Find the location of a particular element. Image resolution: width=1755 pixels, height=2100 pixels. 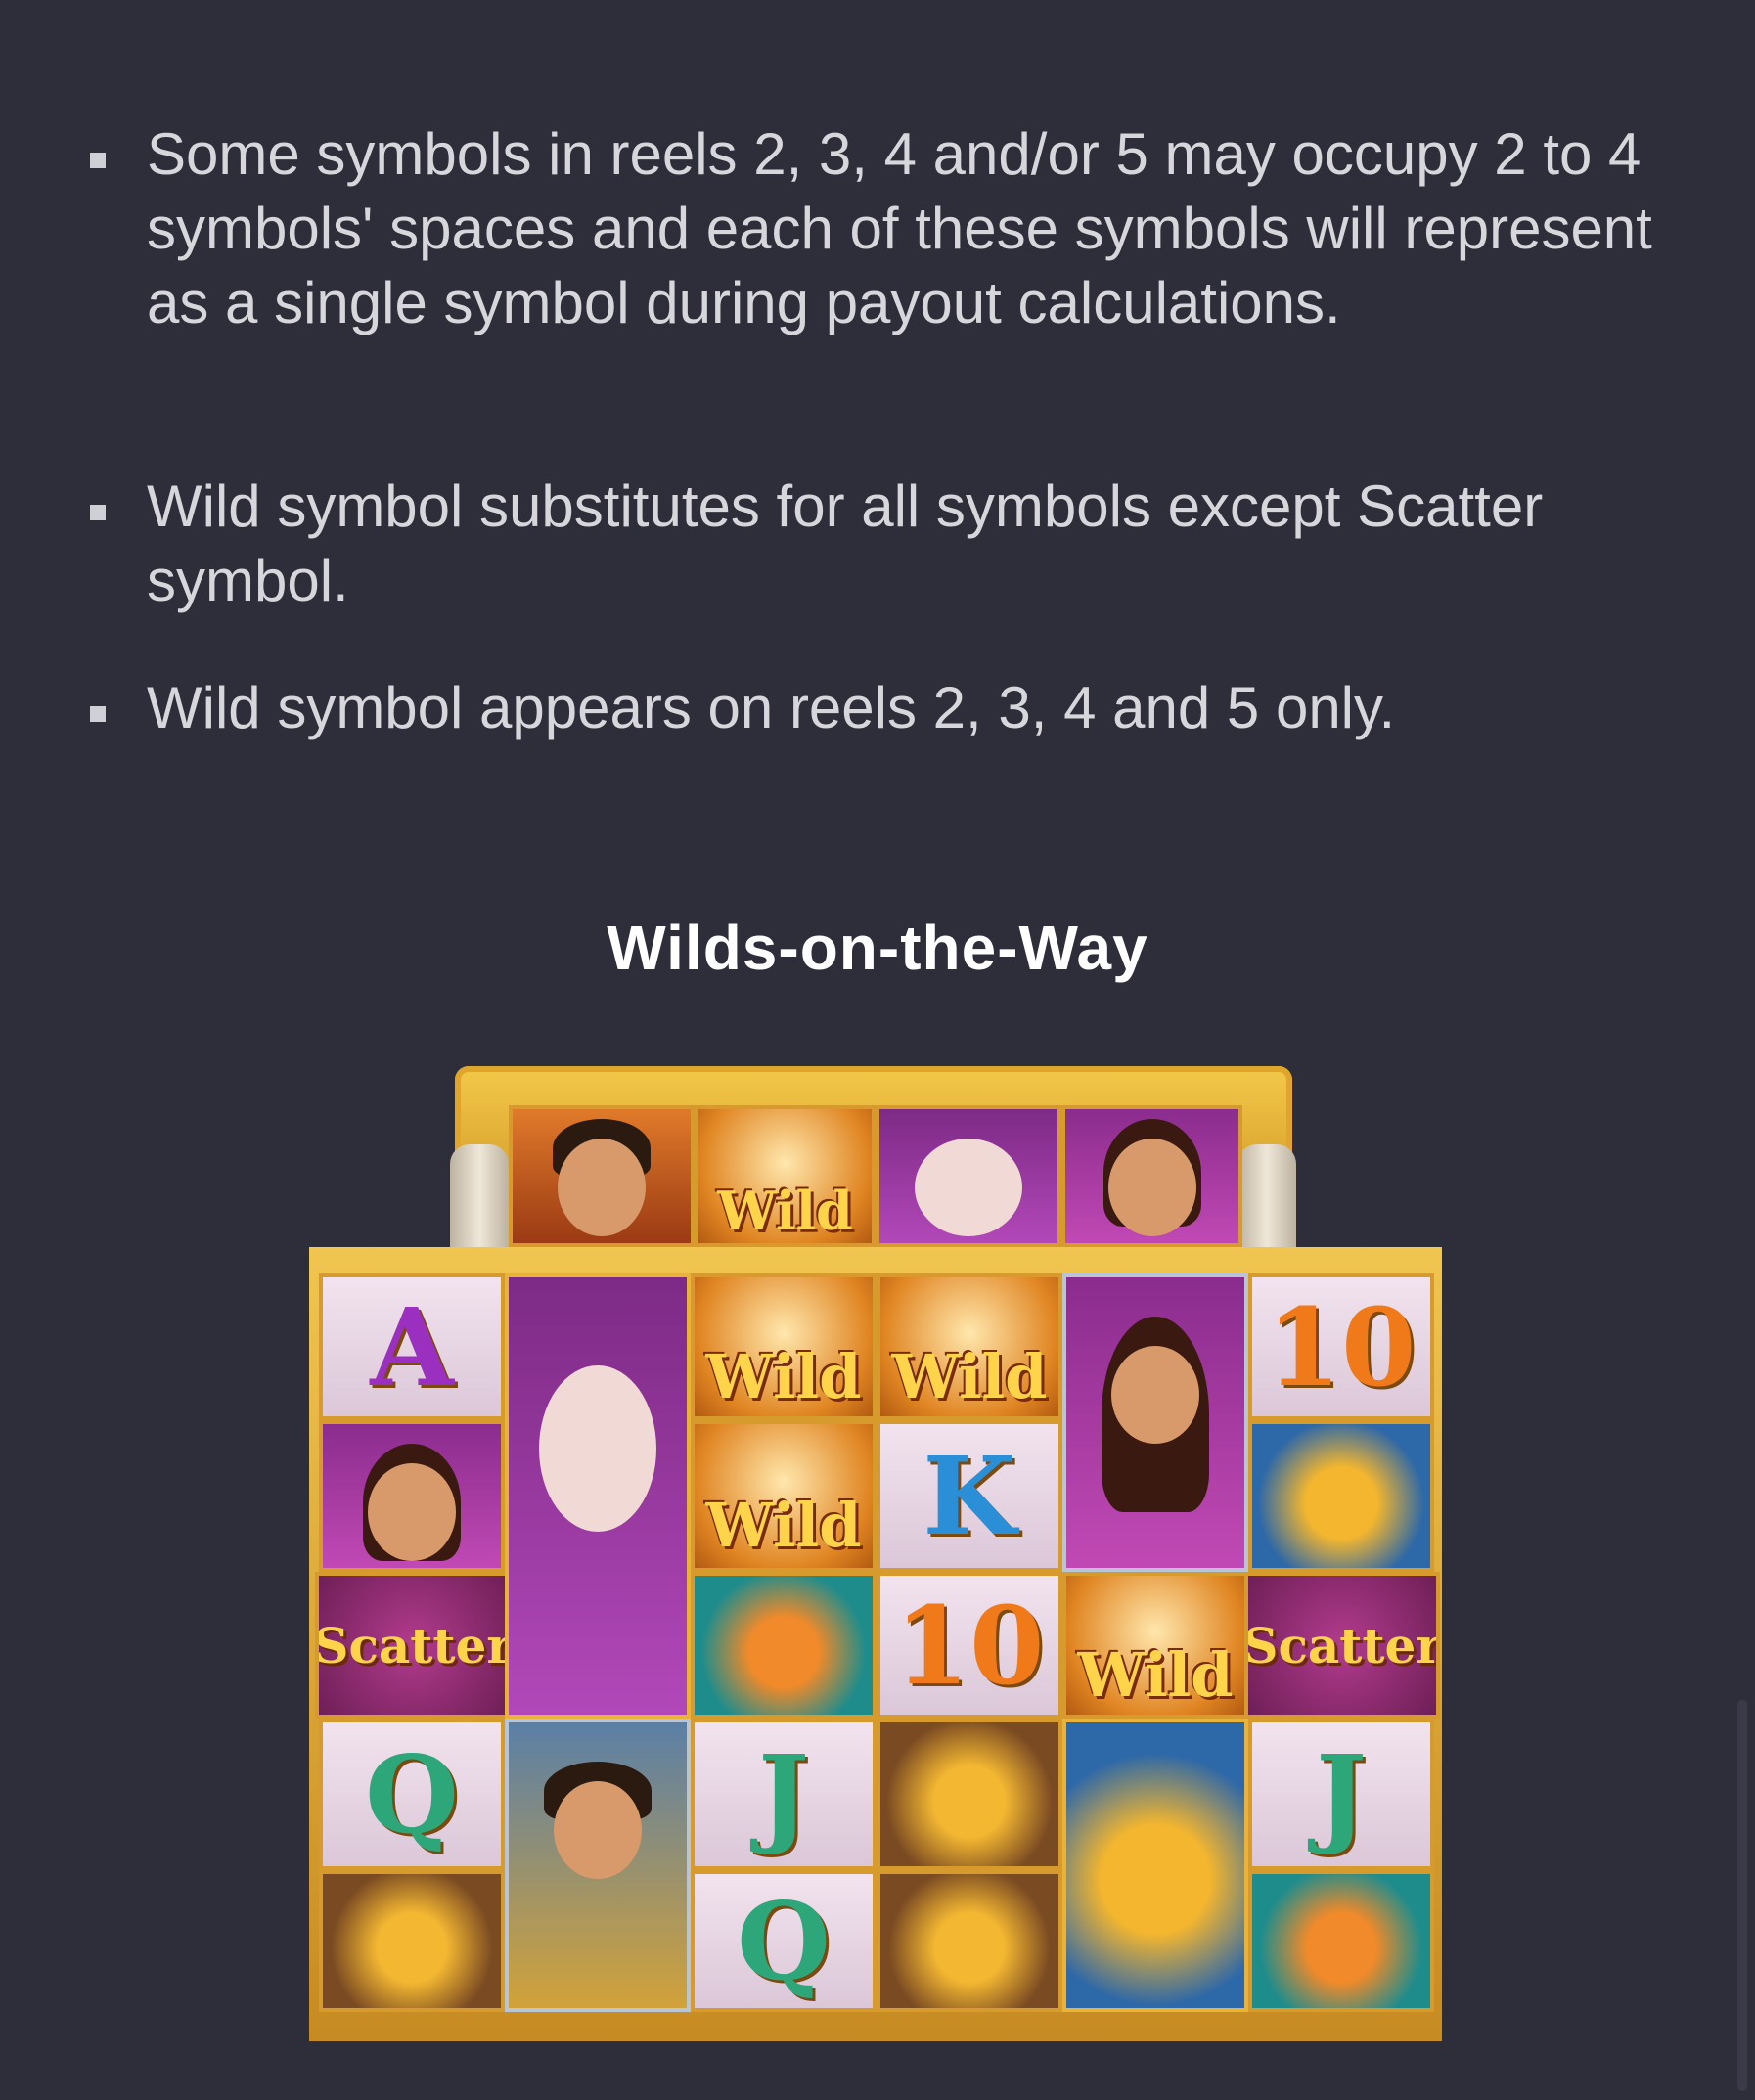

symbol-a: A is located at coordinates (412, 1346).